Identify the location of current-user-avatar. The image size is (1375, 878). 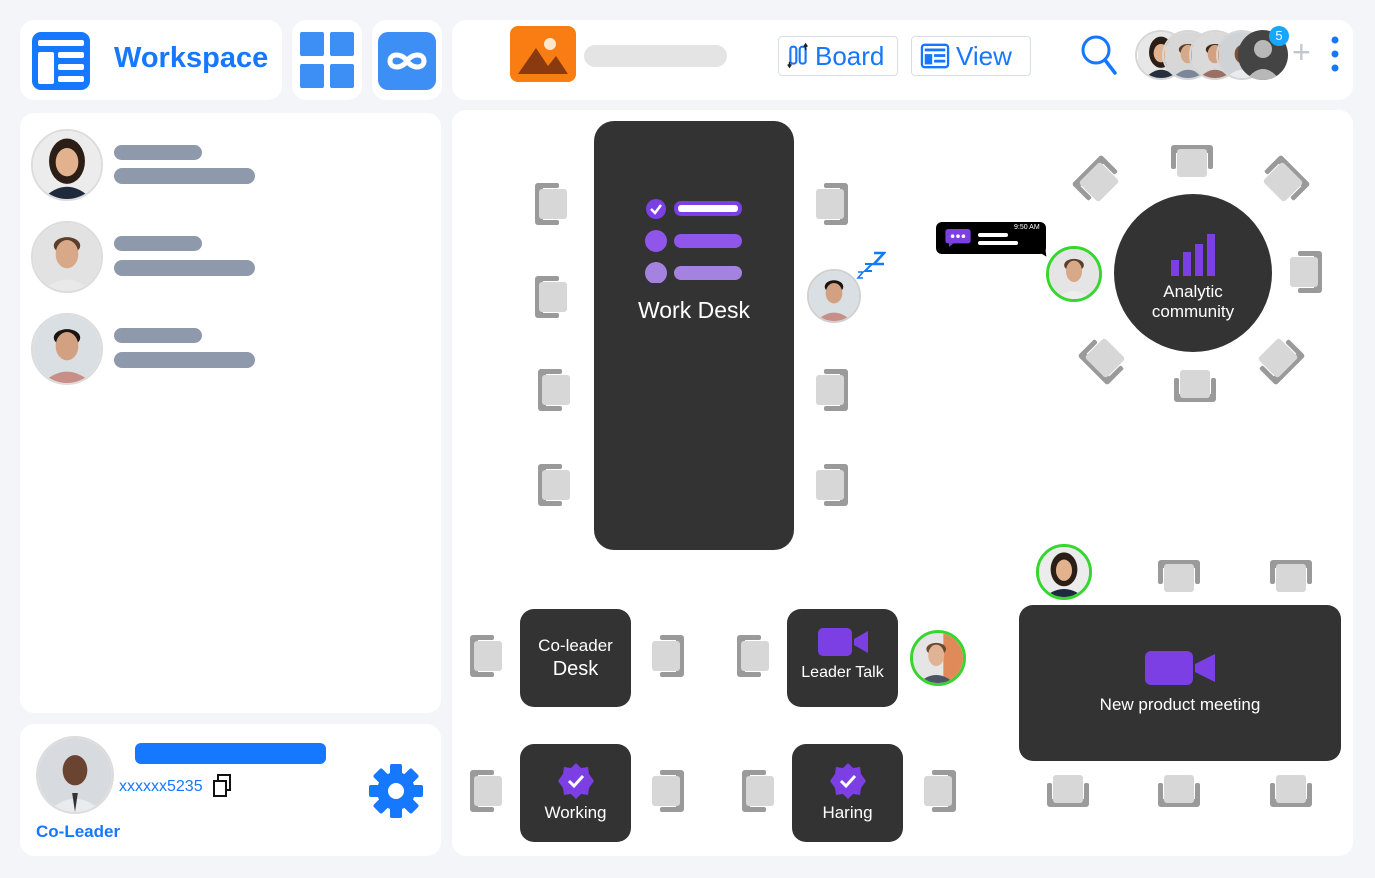
(75, 775).